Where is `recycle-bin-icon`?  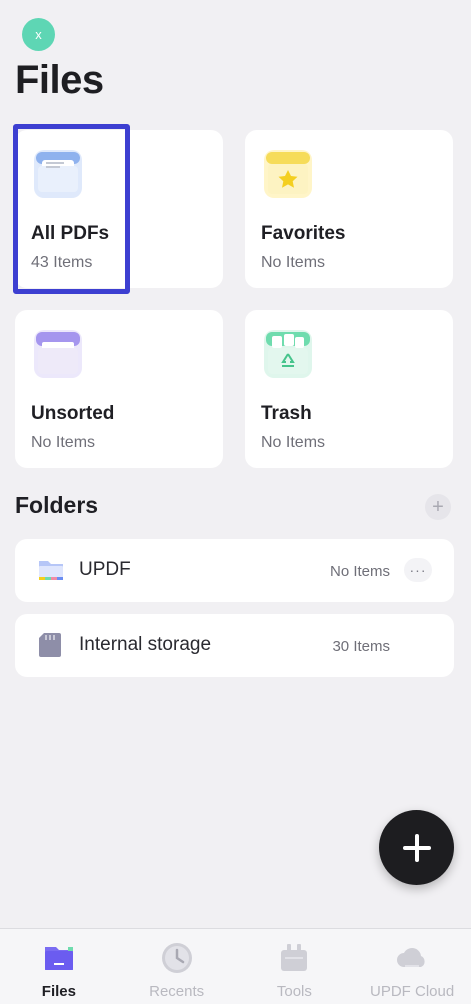
recycle-bin-icon is located at coordinates (288, 354).